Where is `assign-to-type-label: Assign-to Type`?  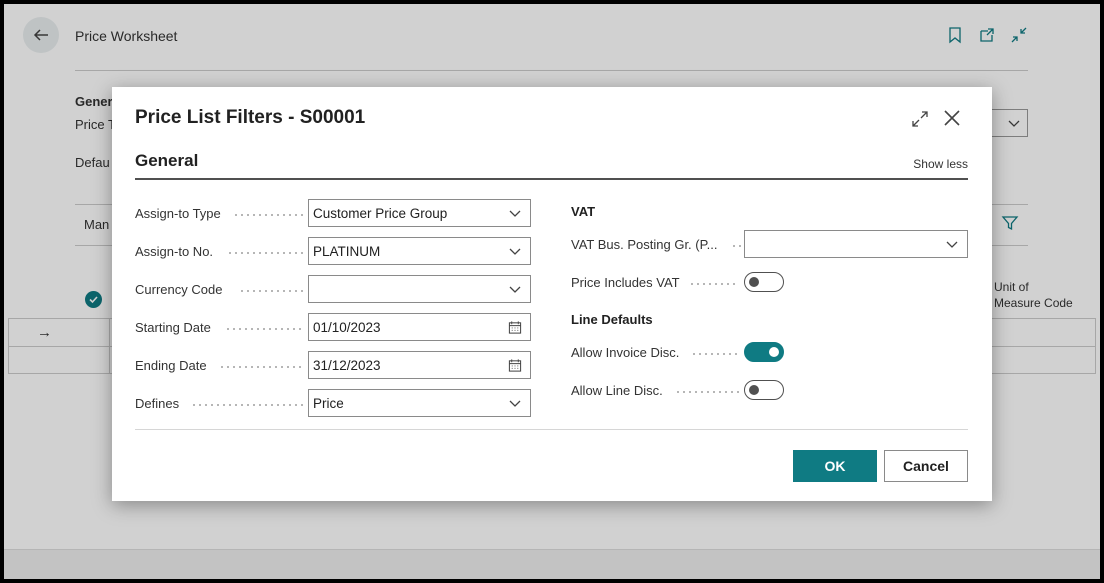 assign-to-type-label: Assign-to Type is located at coordinates (178, 213).